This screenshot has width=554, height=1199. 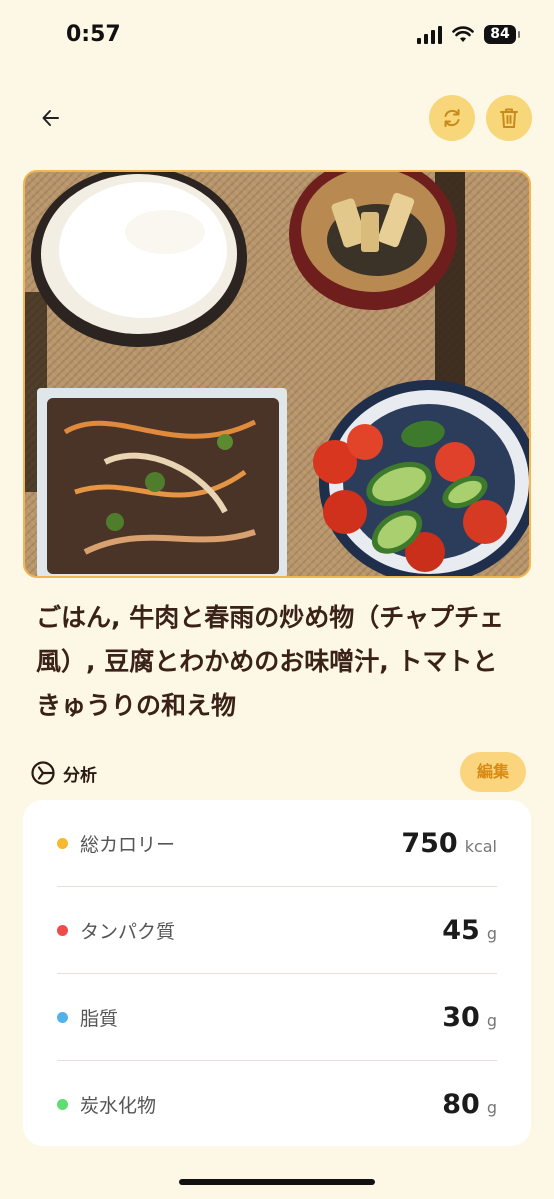 I want to click on trash-icon, so click(x=509, y=118).